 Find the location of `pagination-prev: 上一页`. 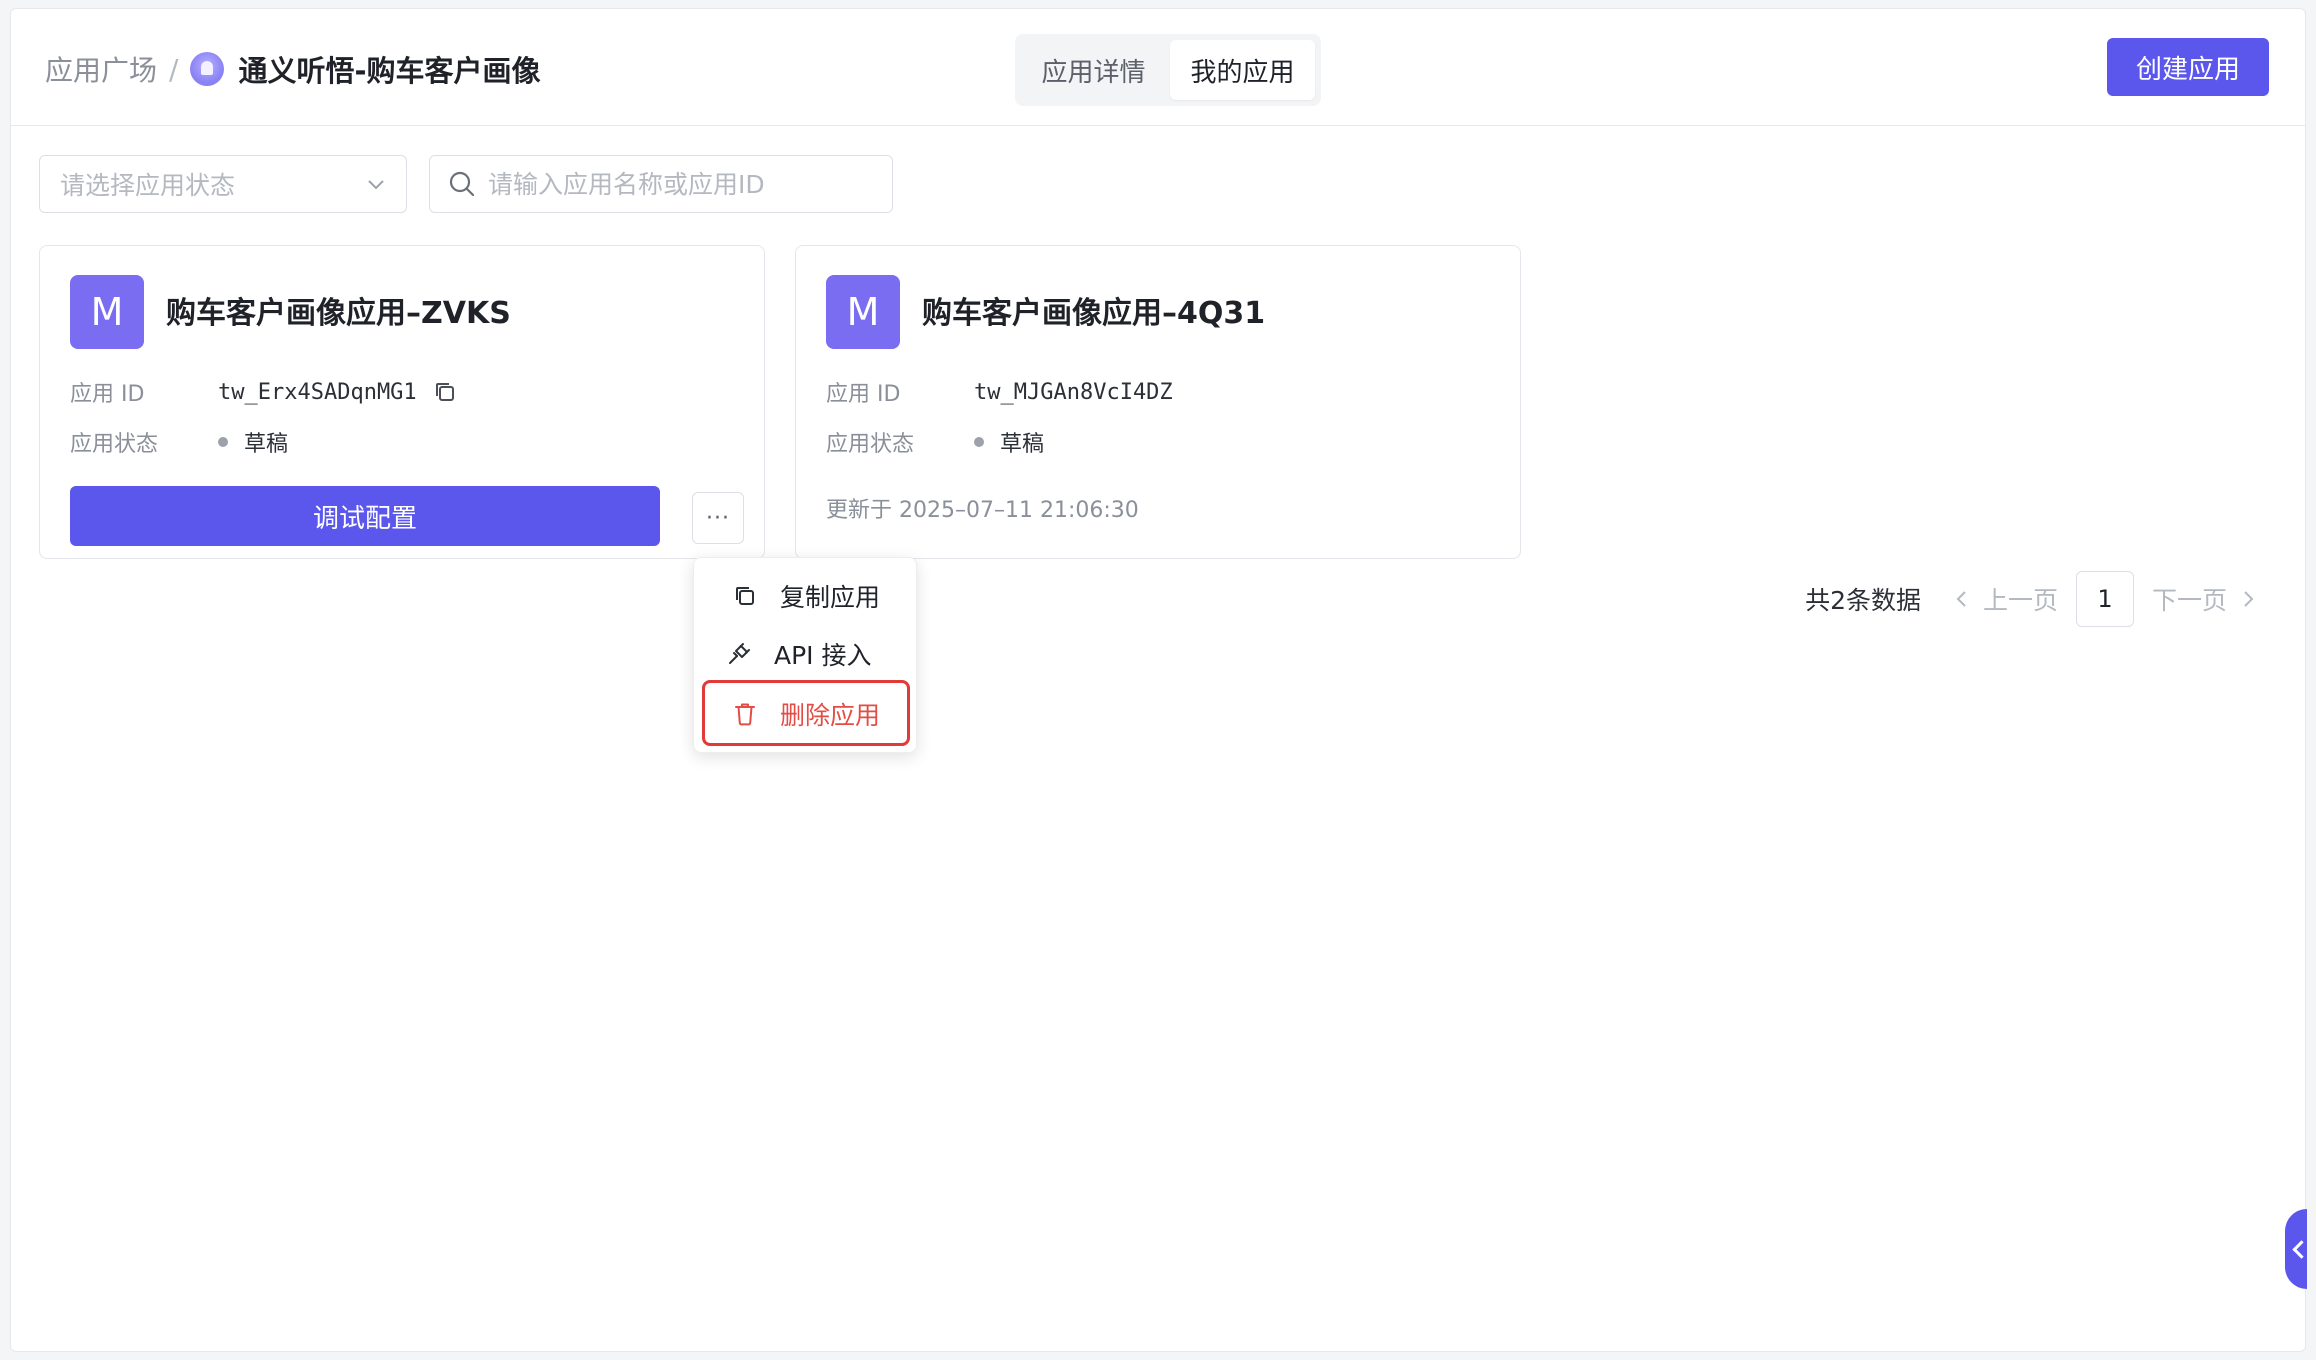

pagination-prev: 上一页 is located at coordinates (2020, 599).